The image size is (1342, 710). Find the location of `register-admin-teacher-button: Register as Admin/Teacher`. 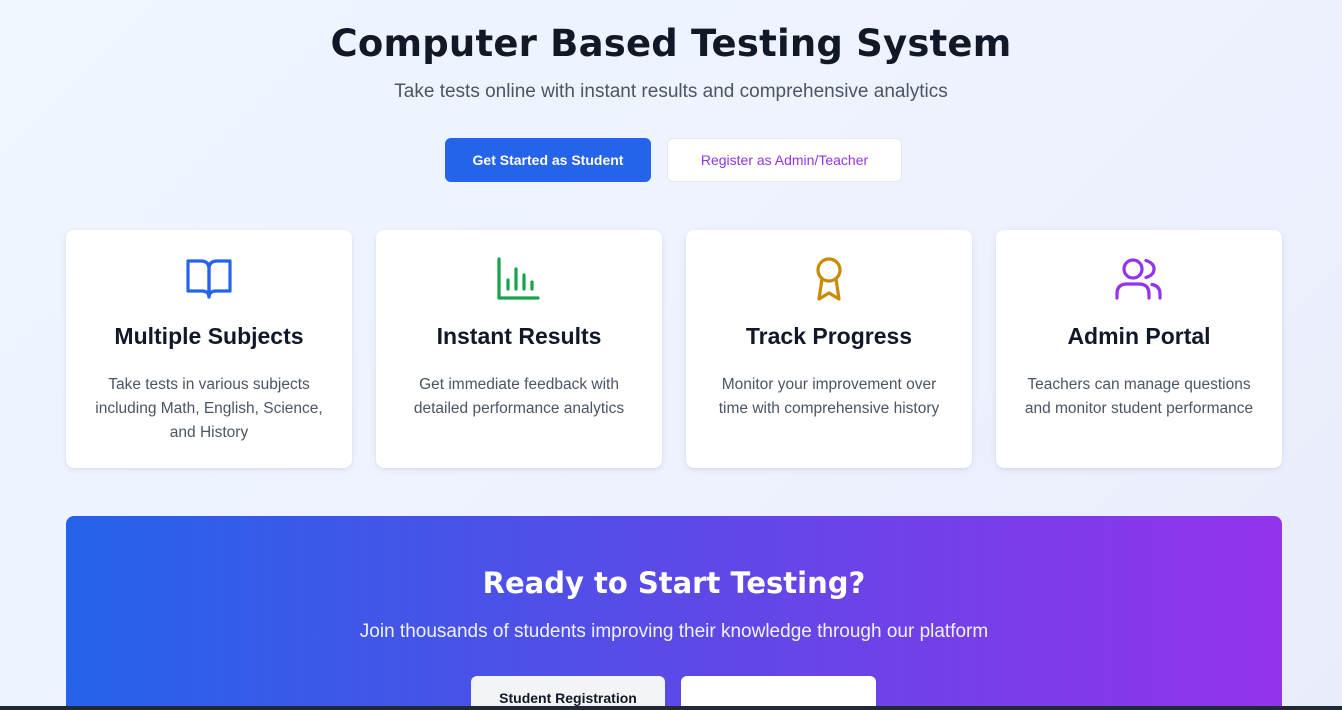

register-admin-teacher-button: Register as Admin/Teacher is located at coordinates (784, 160).